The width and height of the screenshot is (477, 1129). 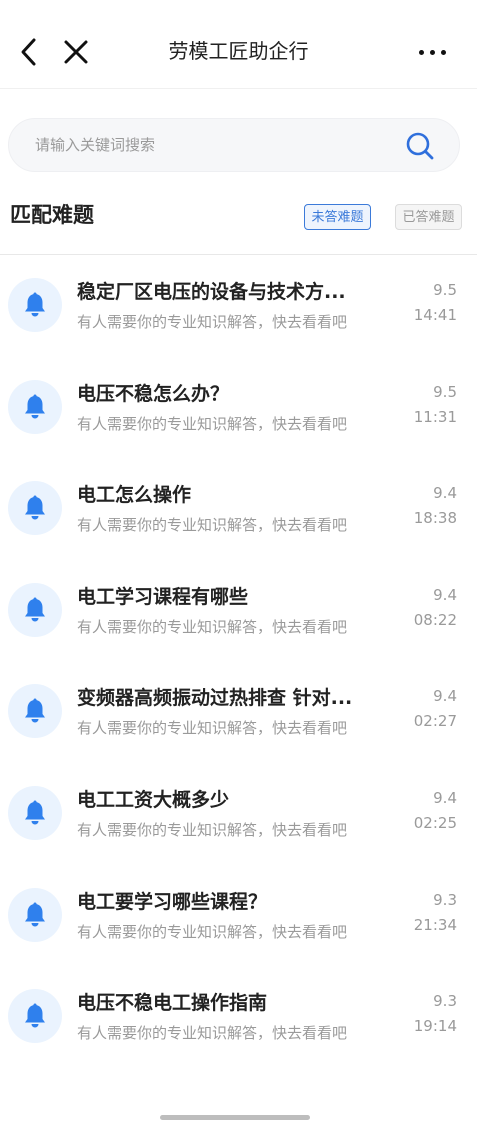 What do you see at coordinates (238, 510) in the screenshot?
I see `list-item: 电工怎么操作有人需要你的专业知识解答，快去看看吧 9.4 18:38` at bounding box center [238, 510].